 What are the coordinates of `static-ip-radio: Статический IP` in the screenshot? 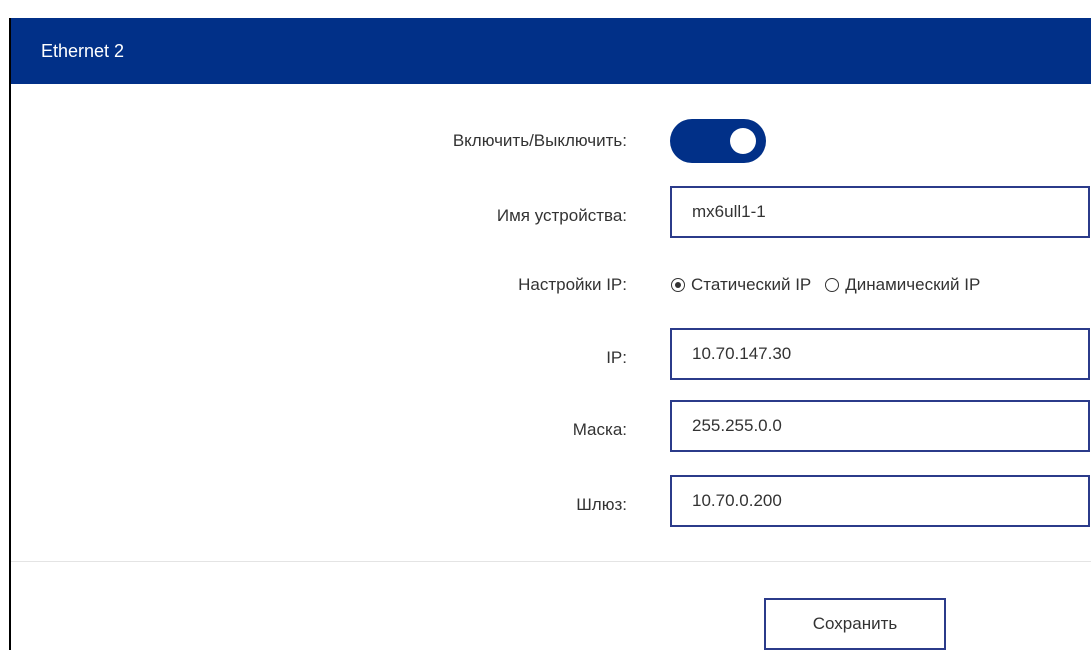 It's located at (741, 285).